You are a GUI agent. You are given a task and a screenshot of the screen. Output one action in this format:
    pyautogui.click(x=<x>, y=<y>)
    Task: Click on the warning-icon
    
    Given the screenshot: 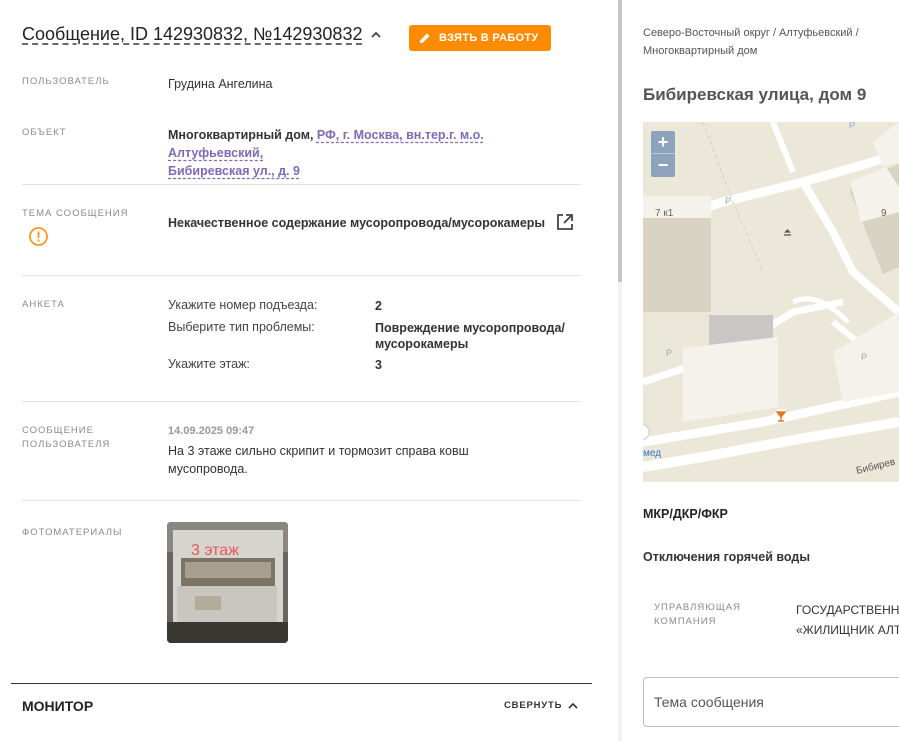 What is the action you would take?
    pyautogui.click(x=38, y=236)
    